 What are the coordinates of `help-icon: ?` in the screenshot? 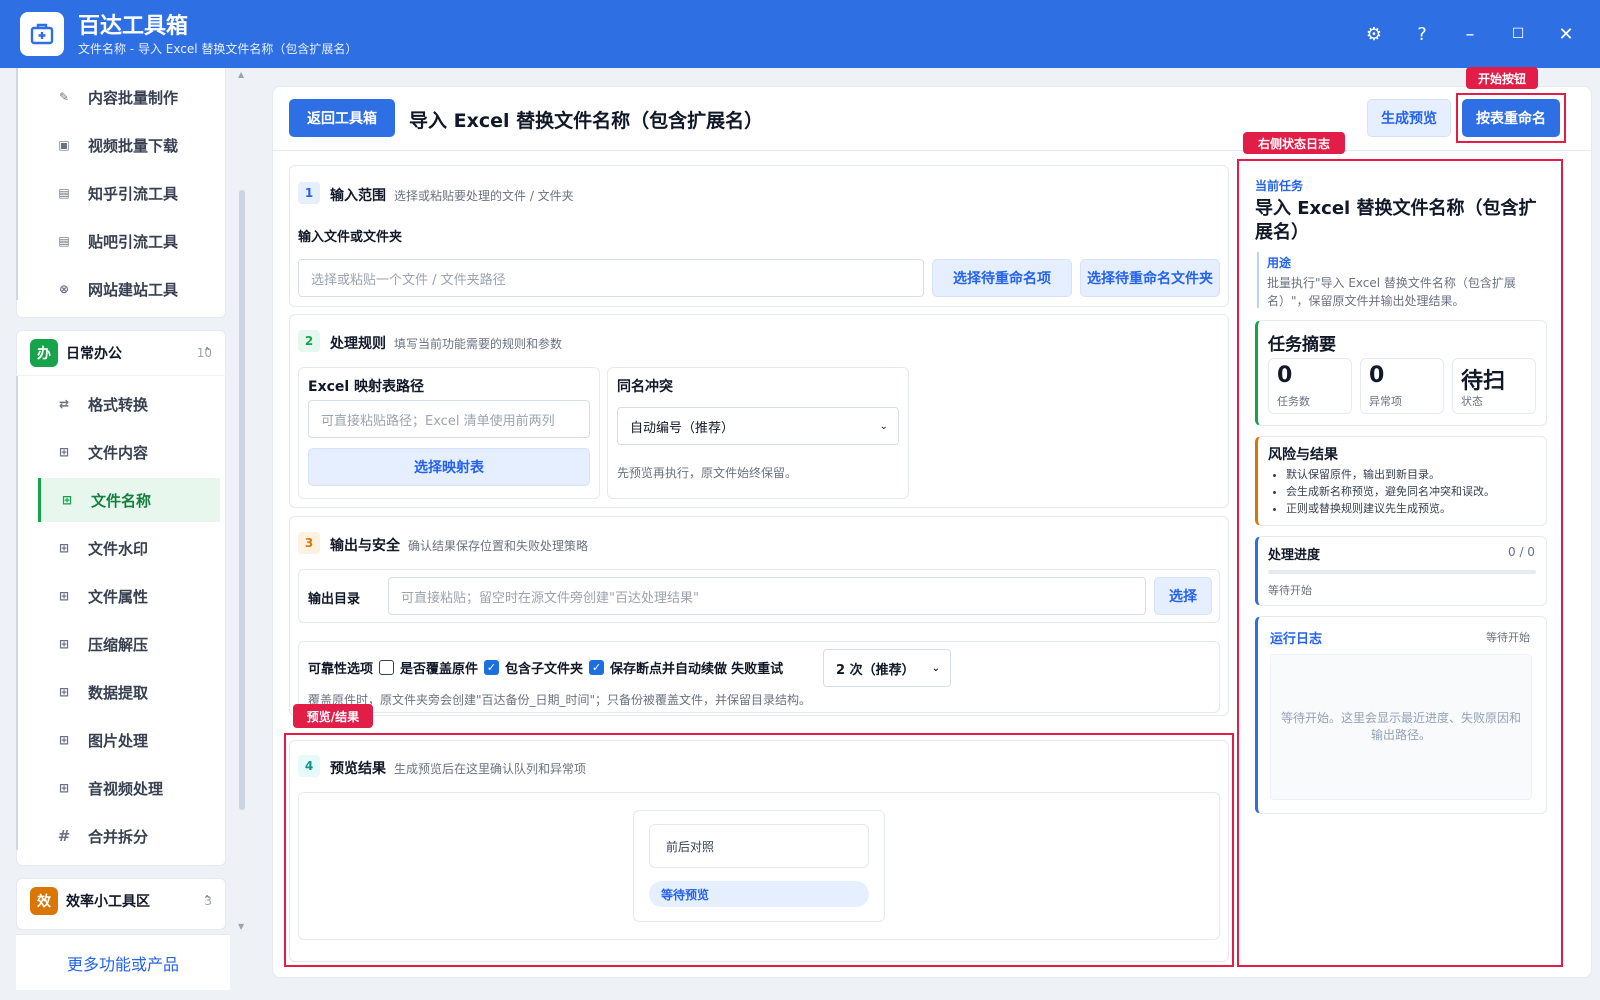 It's located at (1422, 34).